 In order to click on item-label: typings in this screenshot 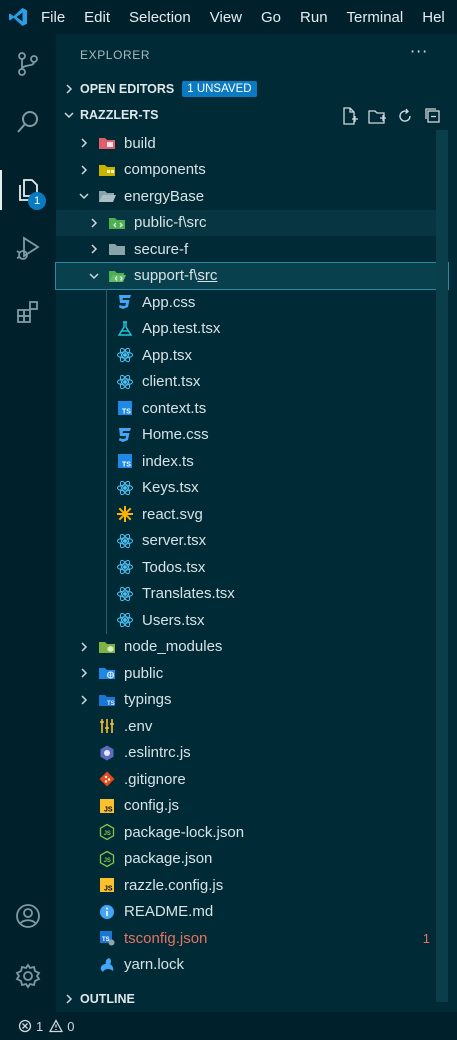, I will do `click(148, 699)`.